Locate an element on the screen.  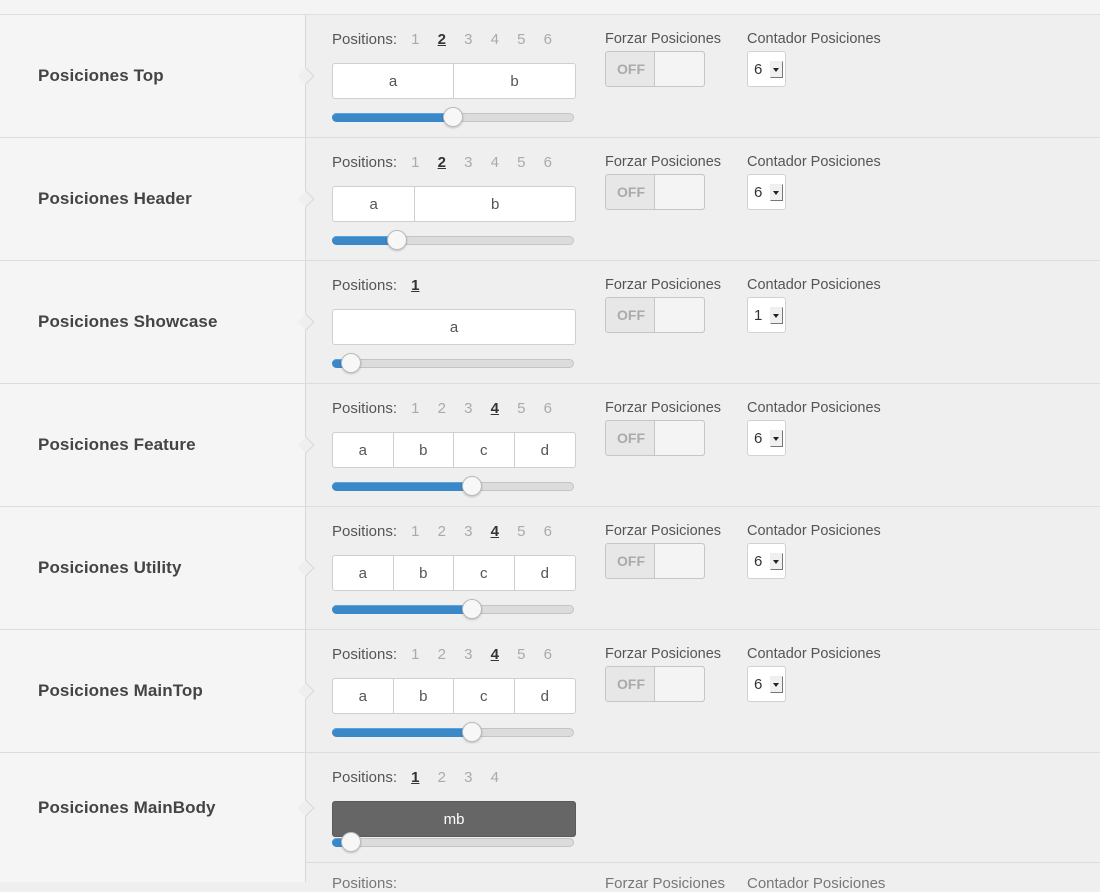
row-title: Posiciones MainTop is located at coordinates (120, 690).